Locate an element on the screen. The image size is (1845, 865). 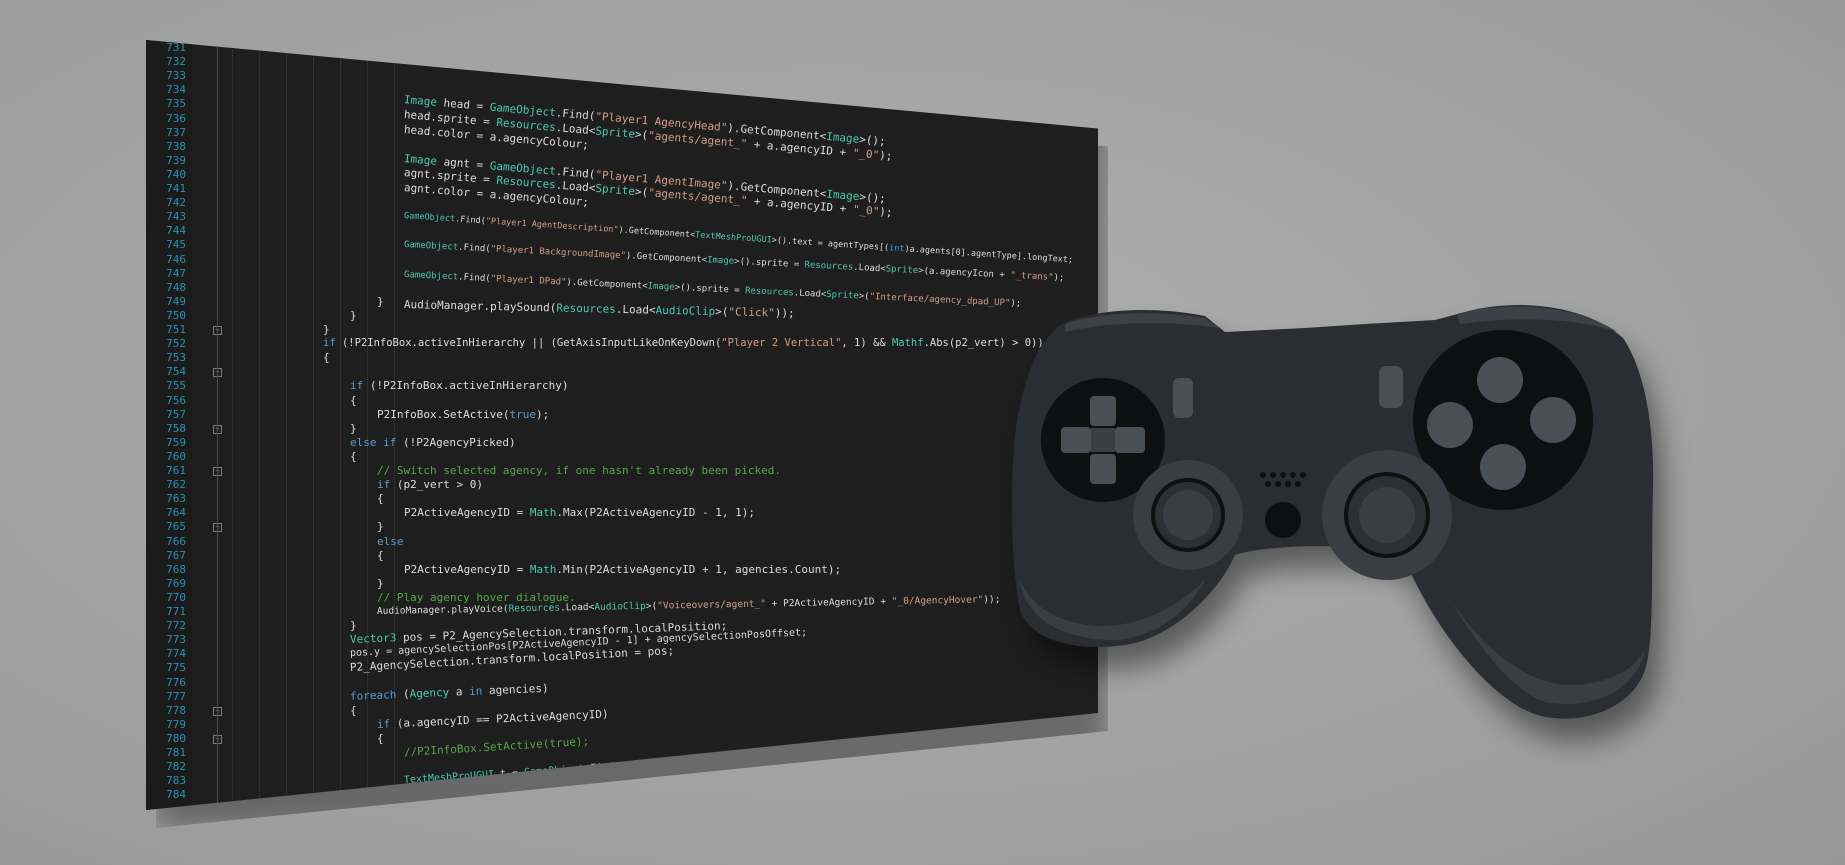
share-button-icon is located at coordinates (1183, 398).